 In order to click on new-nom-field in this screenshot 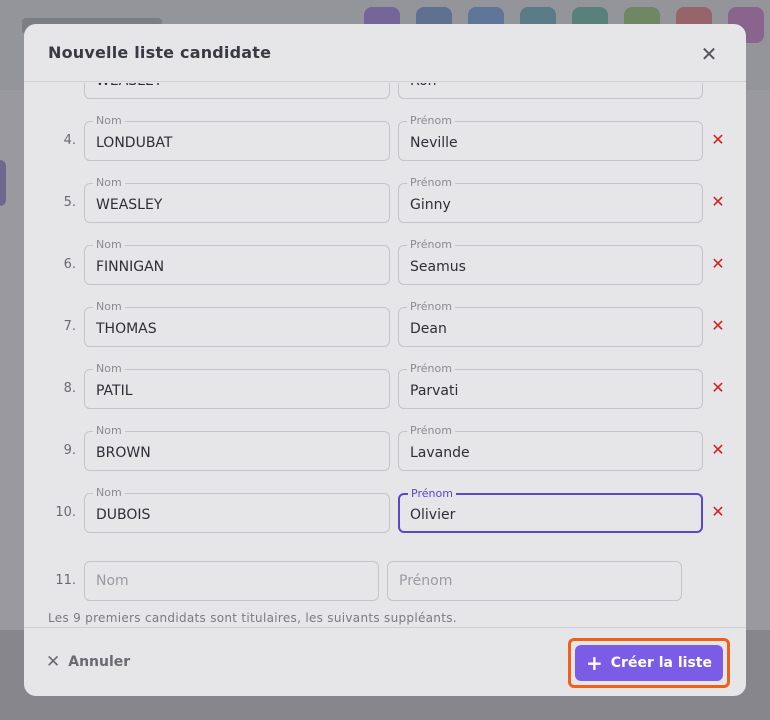, I will do `click(231, 581)`.